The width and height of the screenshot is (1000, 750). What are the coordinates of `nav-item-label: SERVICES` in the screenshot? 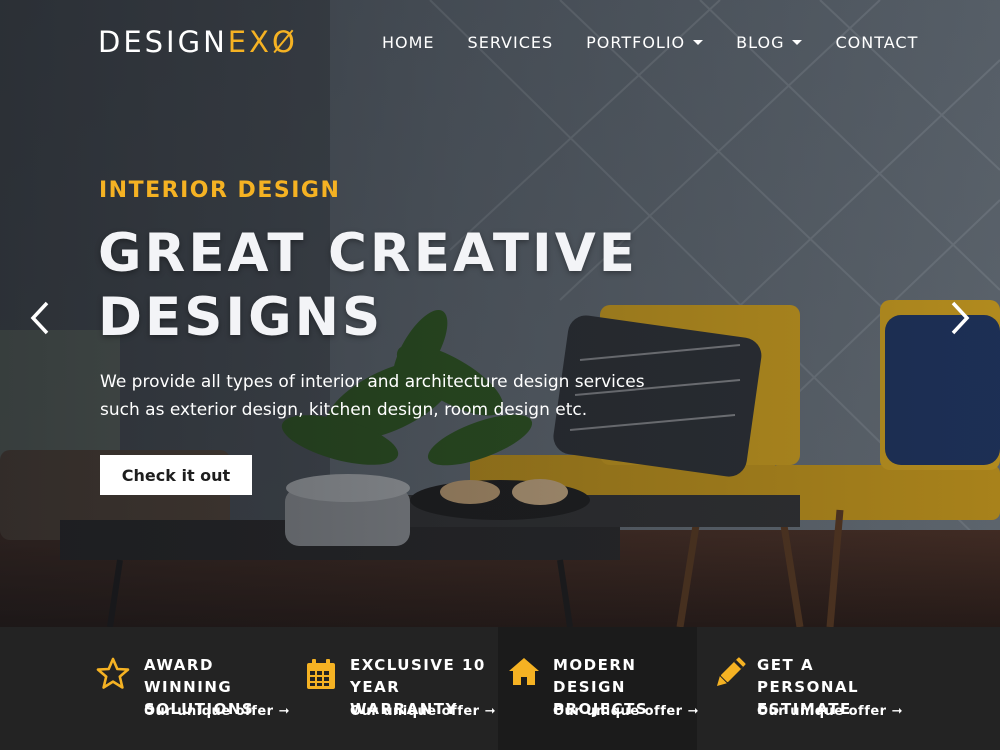 It's located at (510, 42).